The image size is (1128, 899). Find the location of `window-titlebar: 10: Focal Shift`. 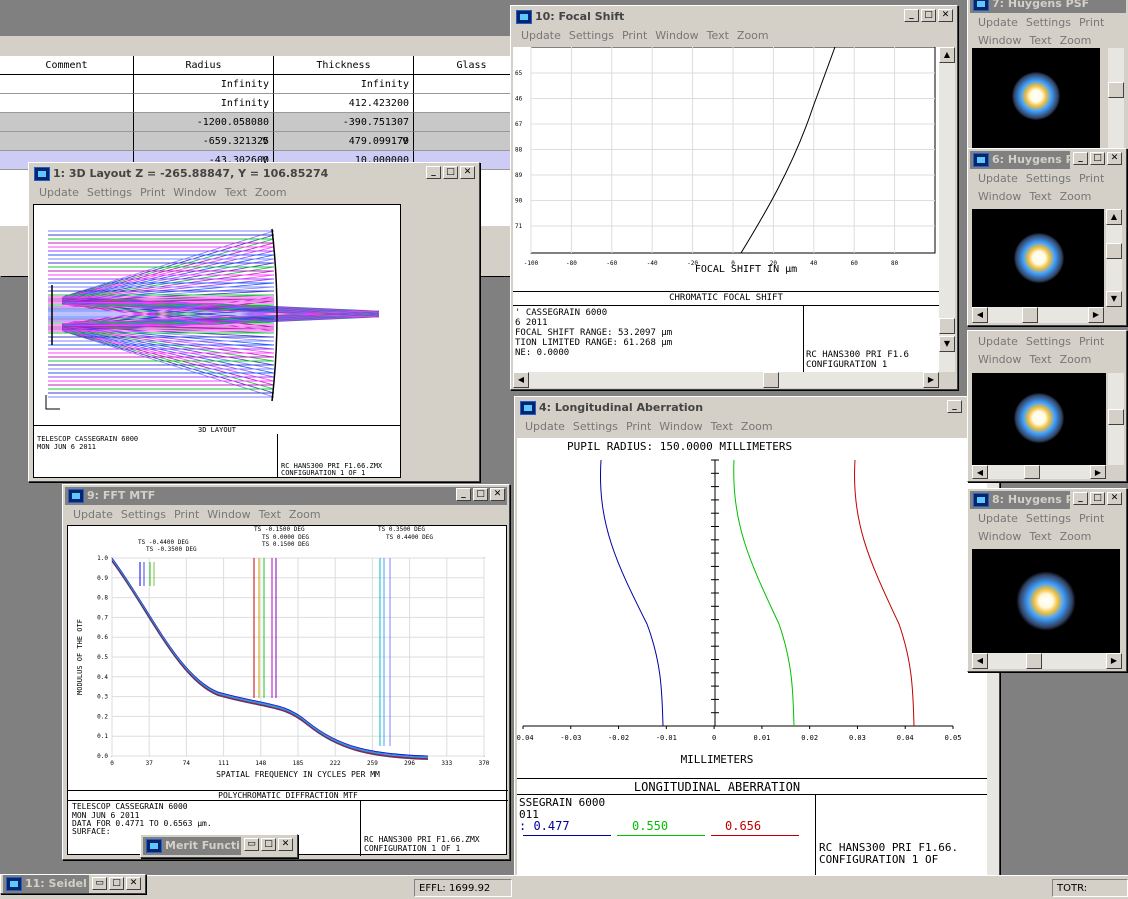

window-titlebar: 10: Focal Shift is located at coordinates (734, 17).